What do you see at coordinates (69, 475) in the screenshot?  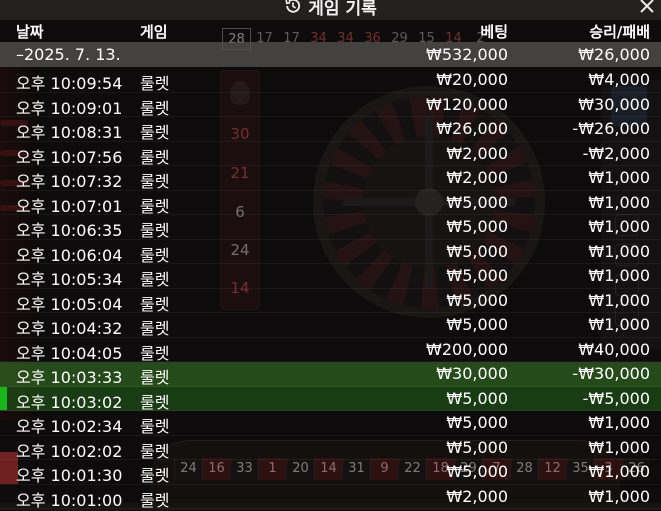 I see `row-time: 오후 10:01:30` at bounding box center [69, 475].